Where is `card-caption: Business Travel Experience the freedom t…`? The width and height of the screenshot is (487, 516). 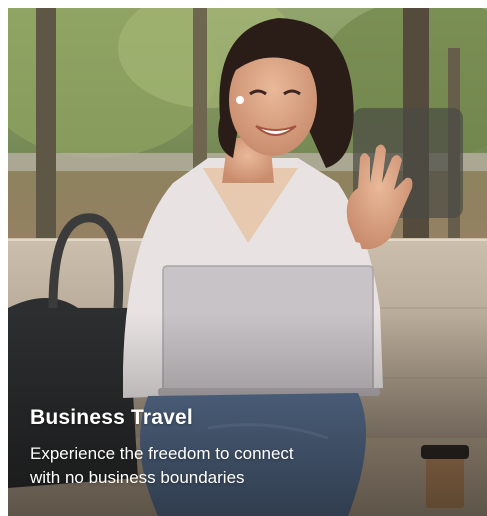 card-caption: Business Travel Experience the freedom t… is located at coordinates (230, 448).